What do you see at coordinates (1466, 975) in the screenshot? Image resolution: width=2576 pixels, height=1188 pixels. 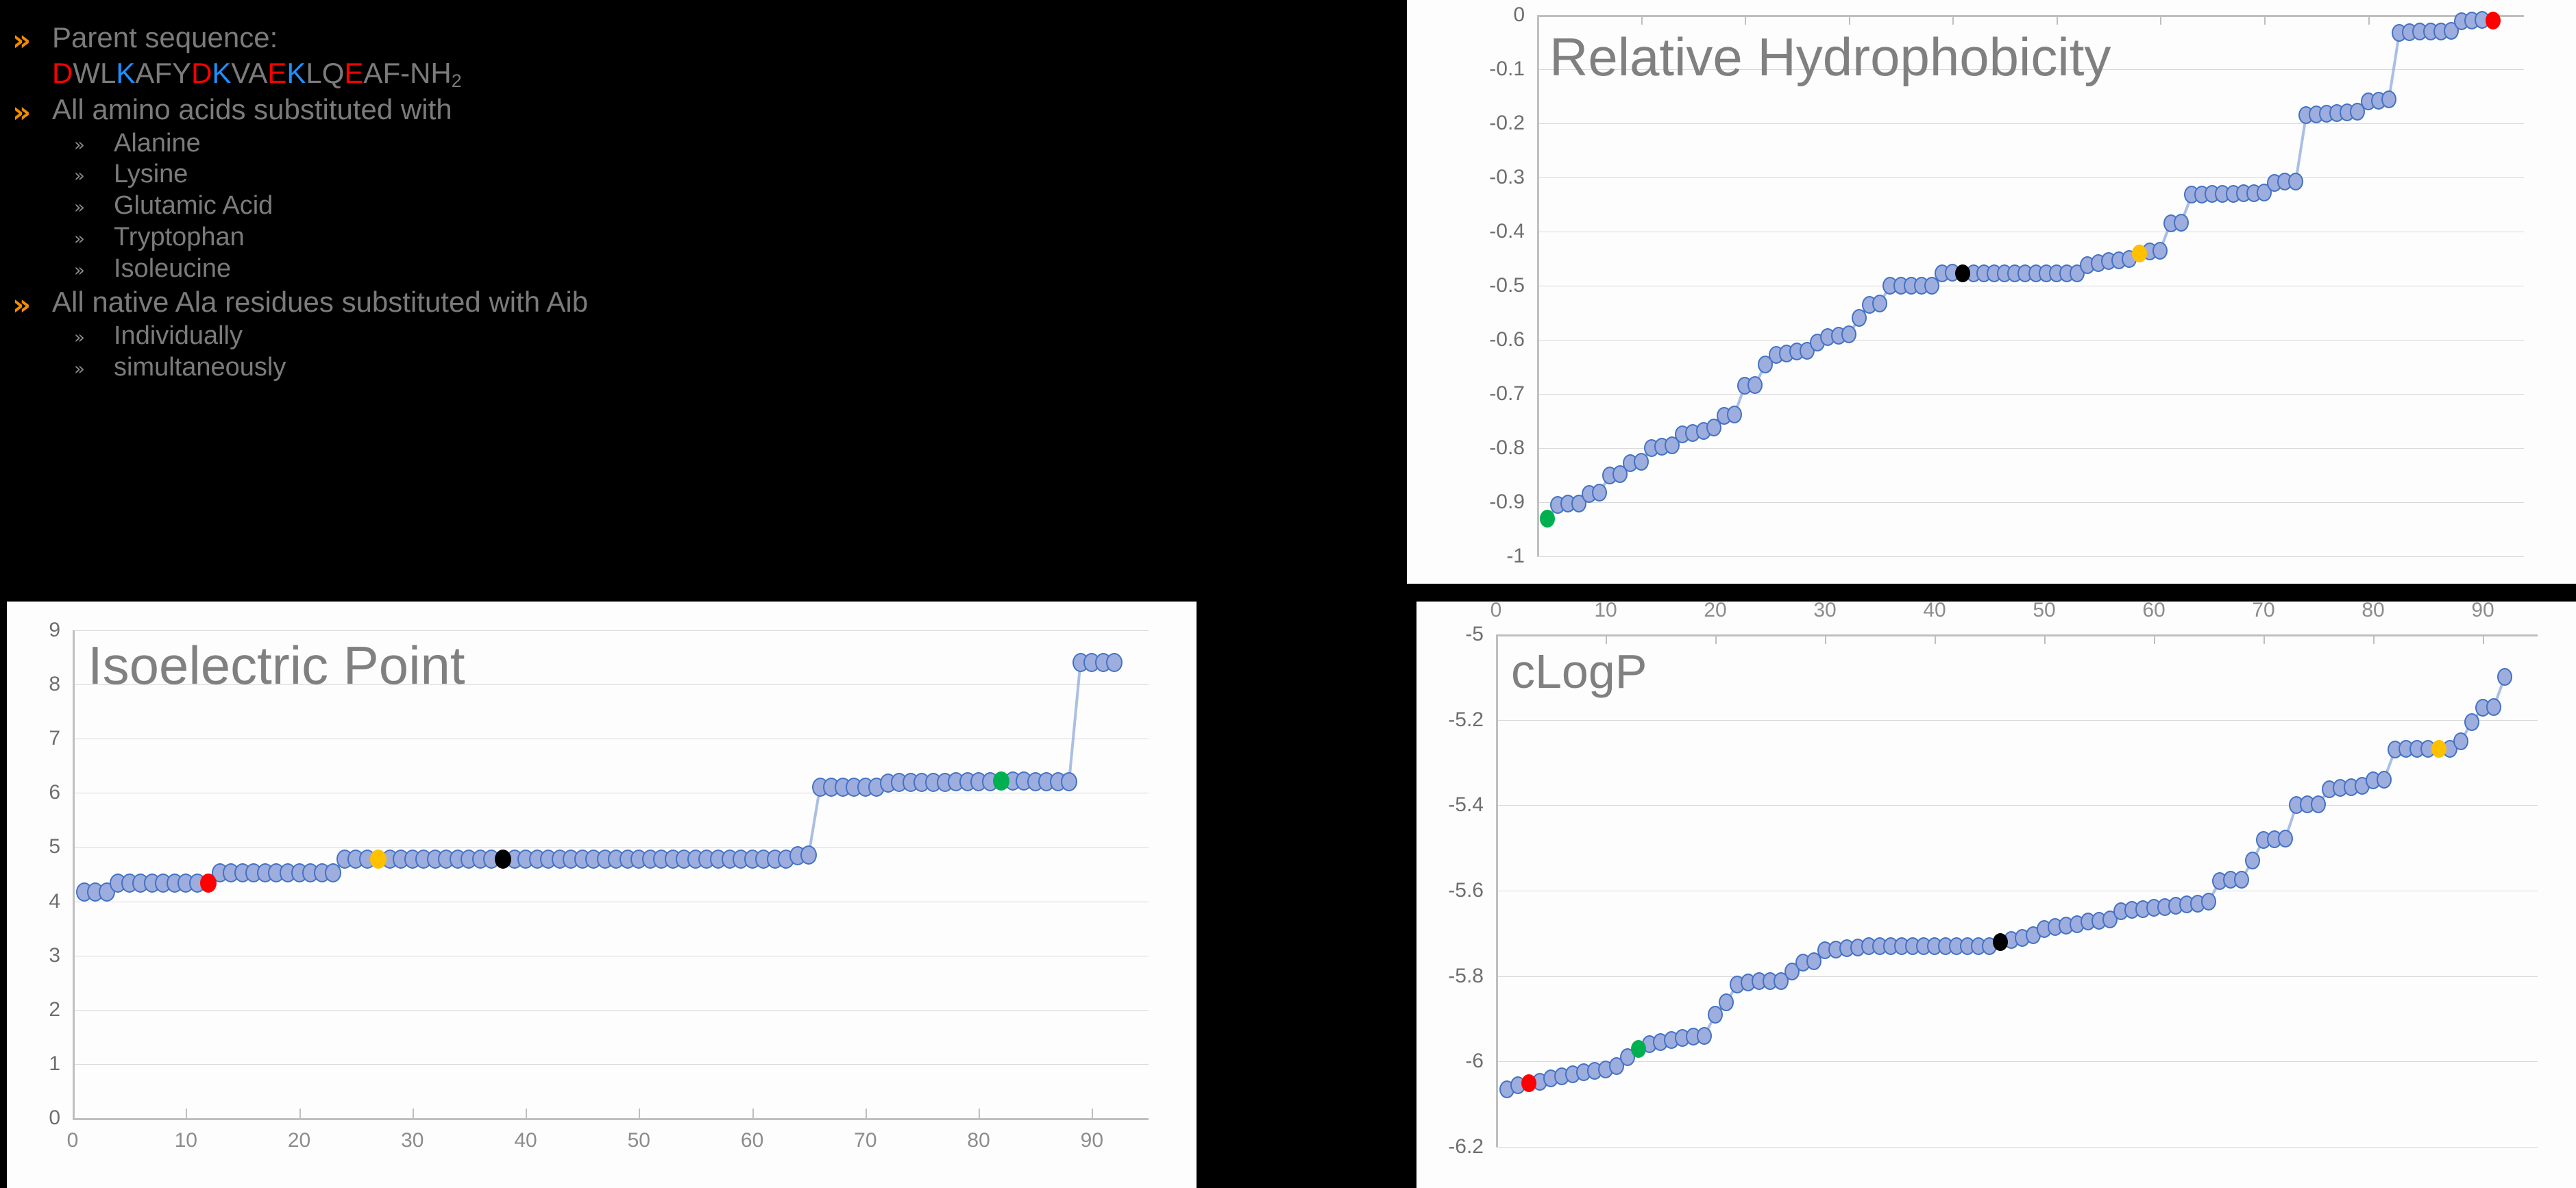 I see `y-axis-tick-label: -5.8` at bounding box center [1466, 975].